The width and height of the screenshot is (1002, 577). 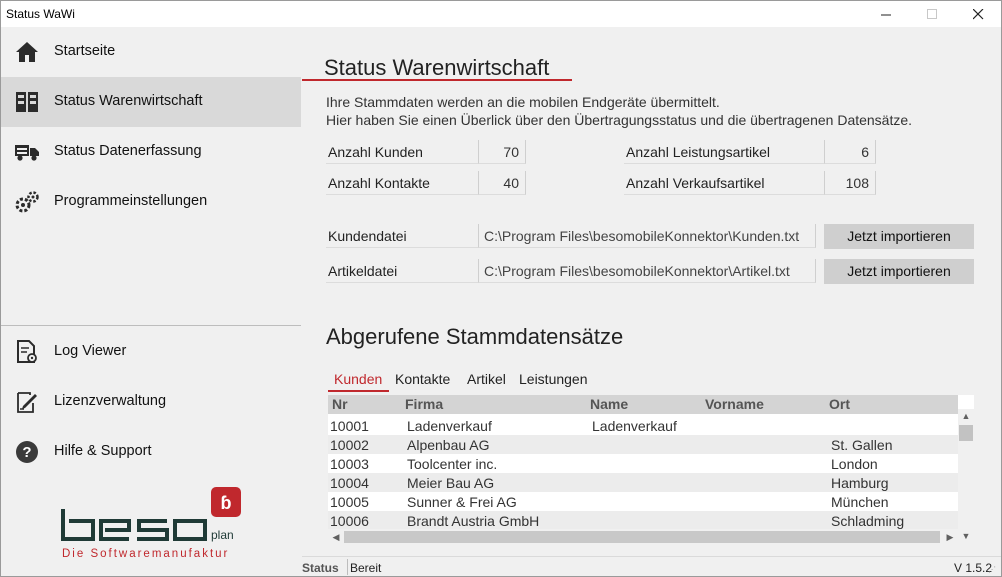 What do you see at coordinates (966, 433) in the screenshot?
I see `vertical-scroll-thumb` at bounding box center [966, 433].